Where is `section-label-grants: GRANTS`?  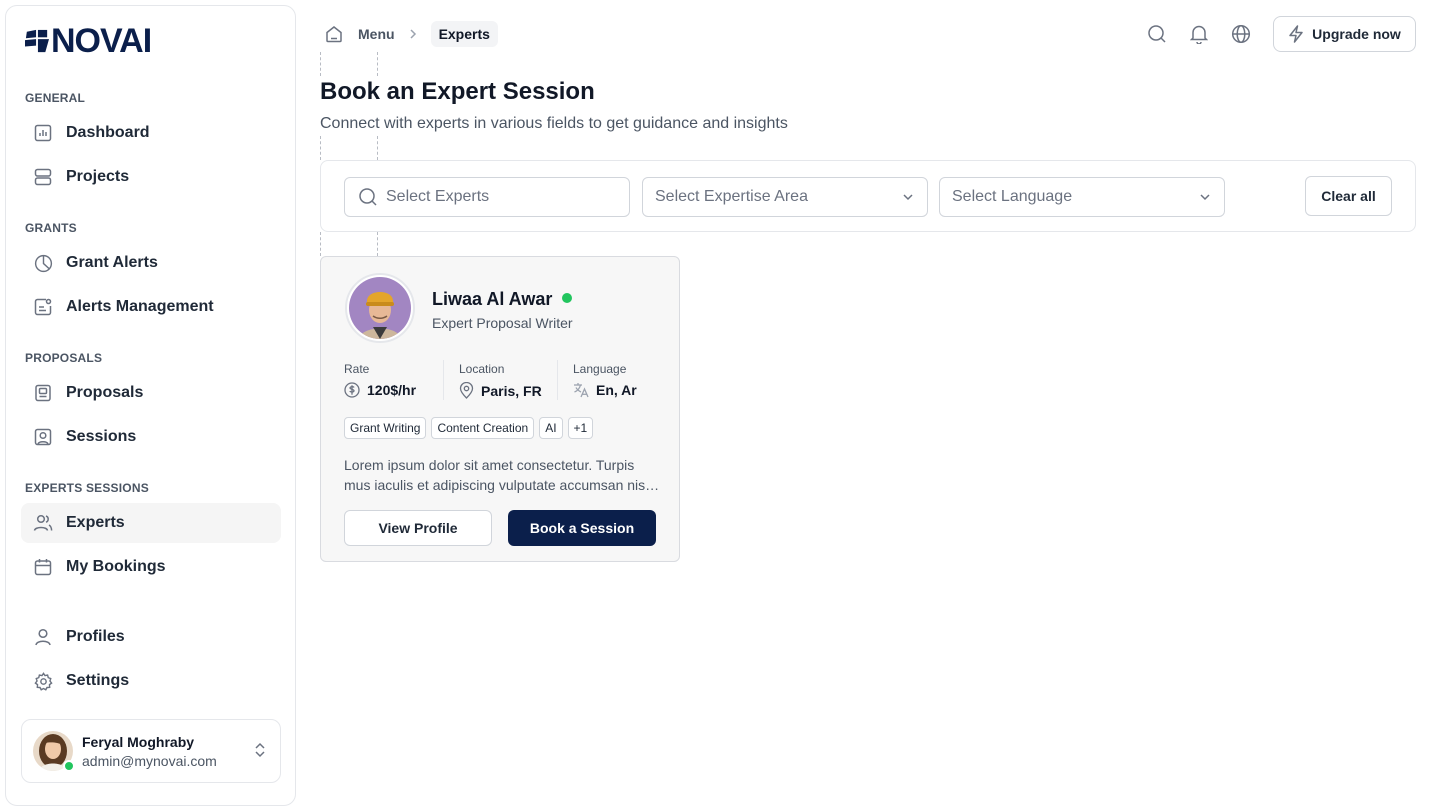 section-label-grants: GRANTS is located at coordinates (51, 228).